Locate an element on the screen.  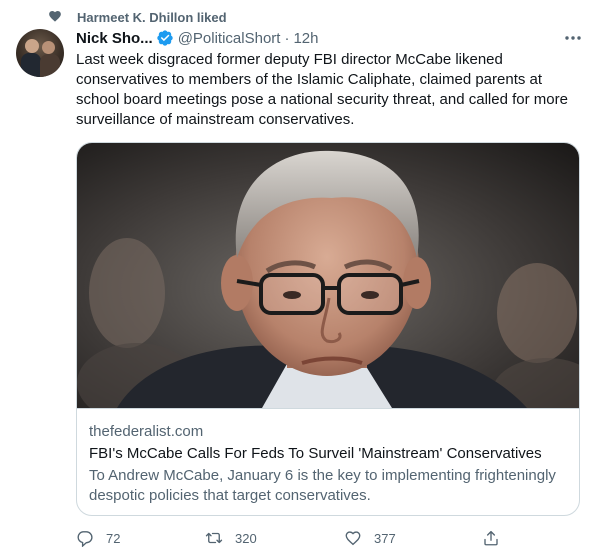
more-options-icon is located at coordinates (573, 38).